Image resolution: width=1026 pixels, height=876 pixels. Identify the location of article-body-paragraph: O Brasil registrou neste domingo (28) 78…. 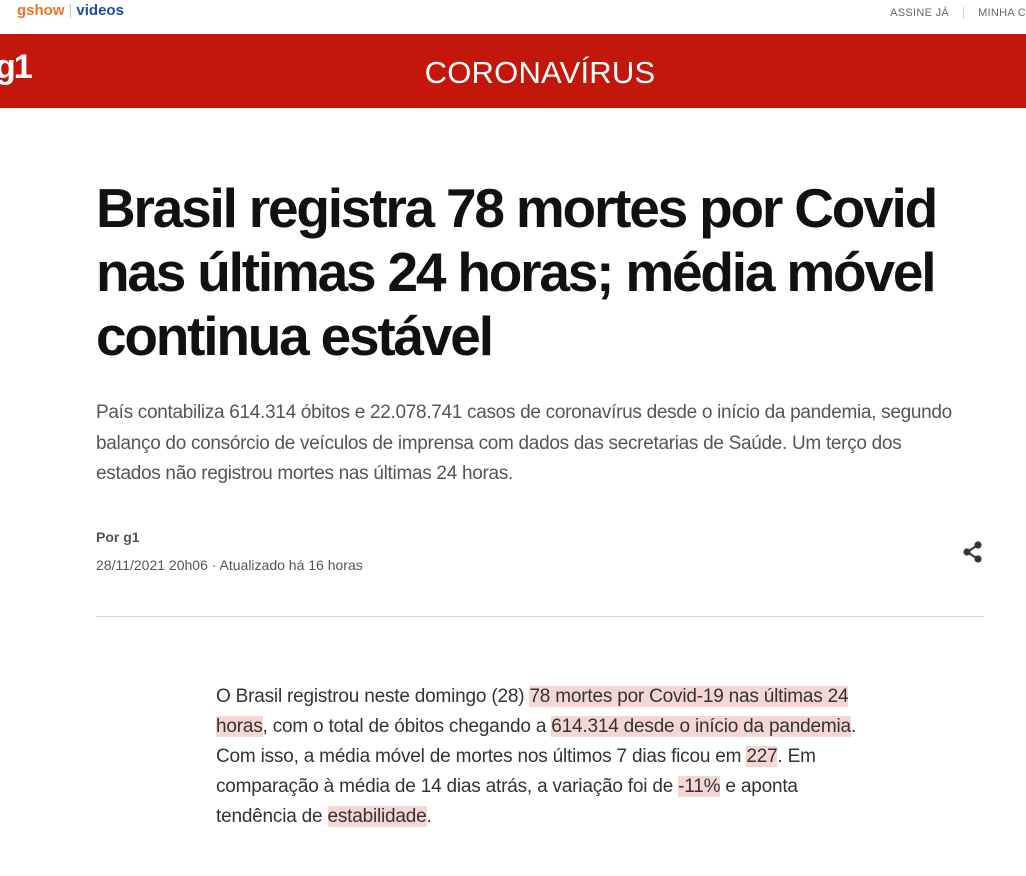
(546, 757).